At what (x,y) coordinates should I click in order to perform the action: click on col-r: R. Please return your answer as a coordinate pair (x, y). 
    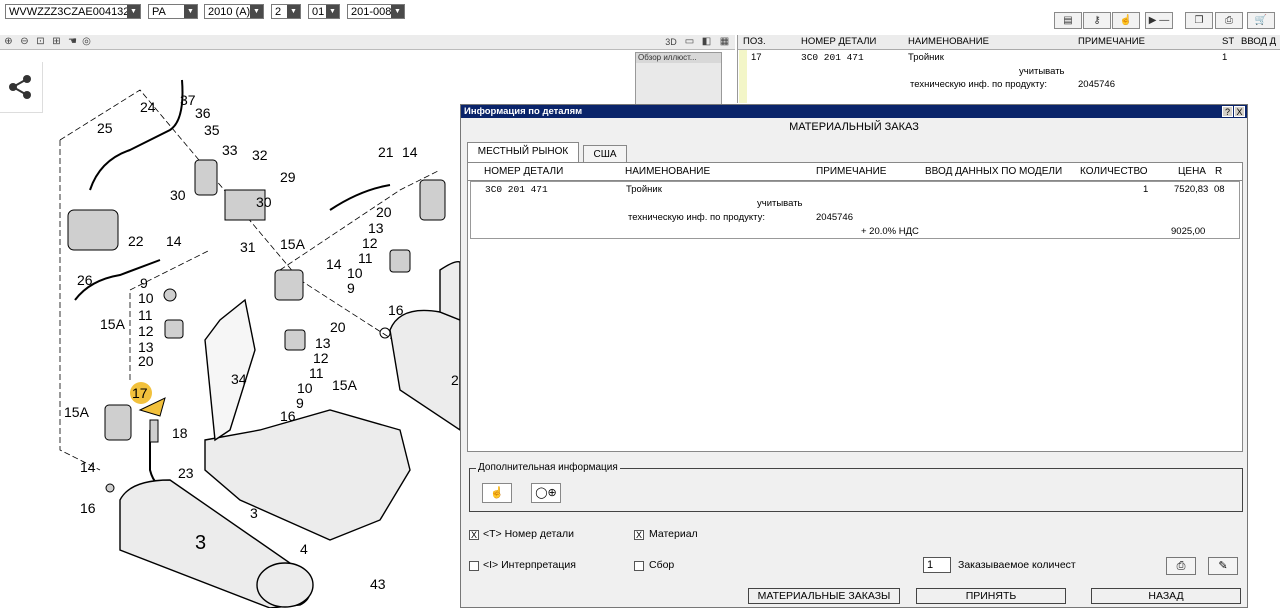
    Looking at the image, I should click on (1218, 171).